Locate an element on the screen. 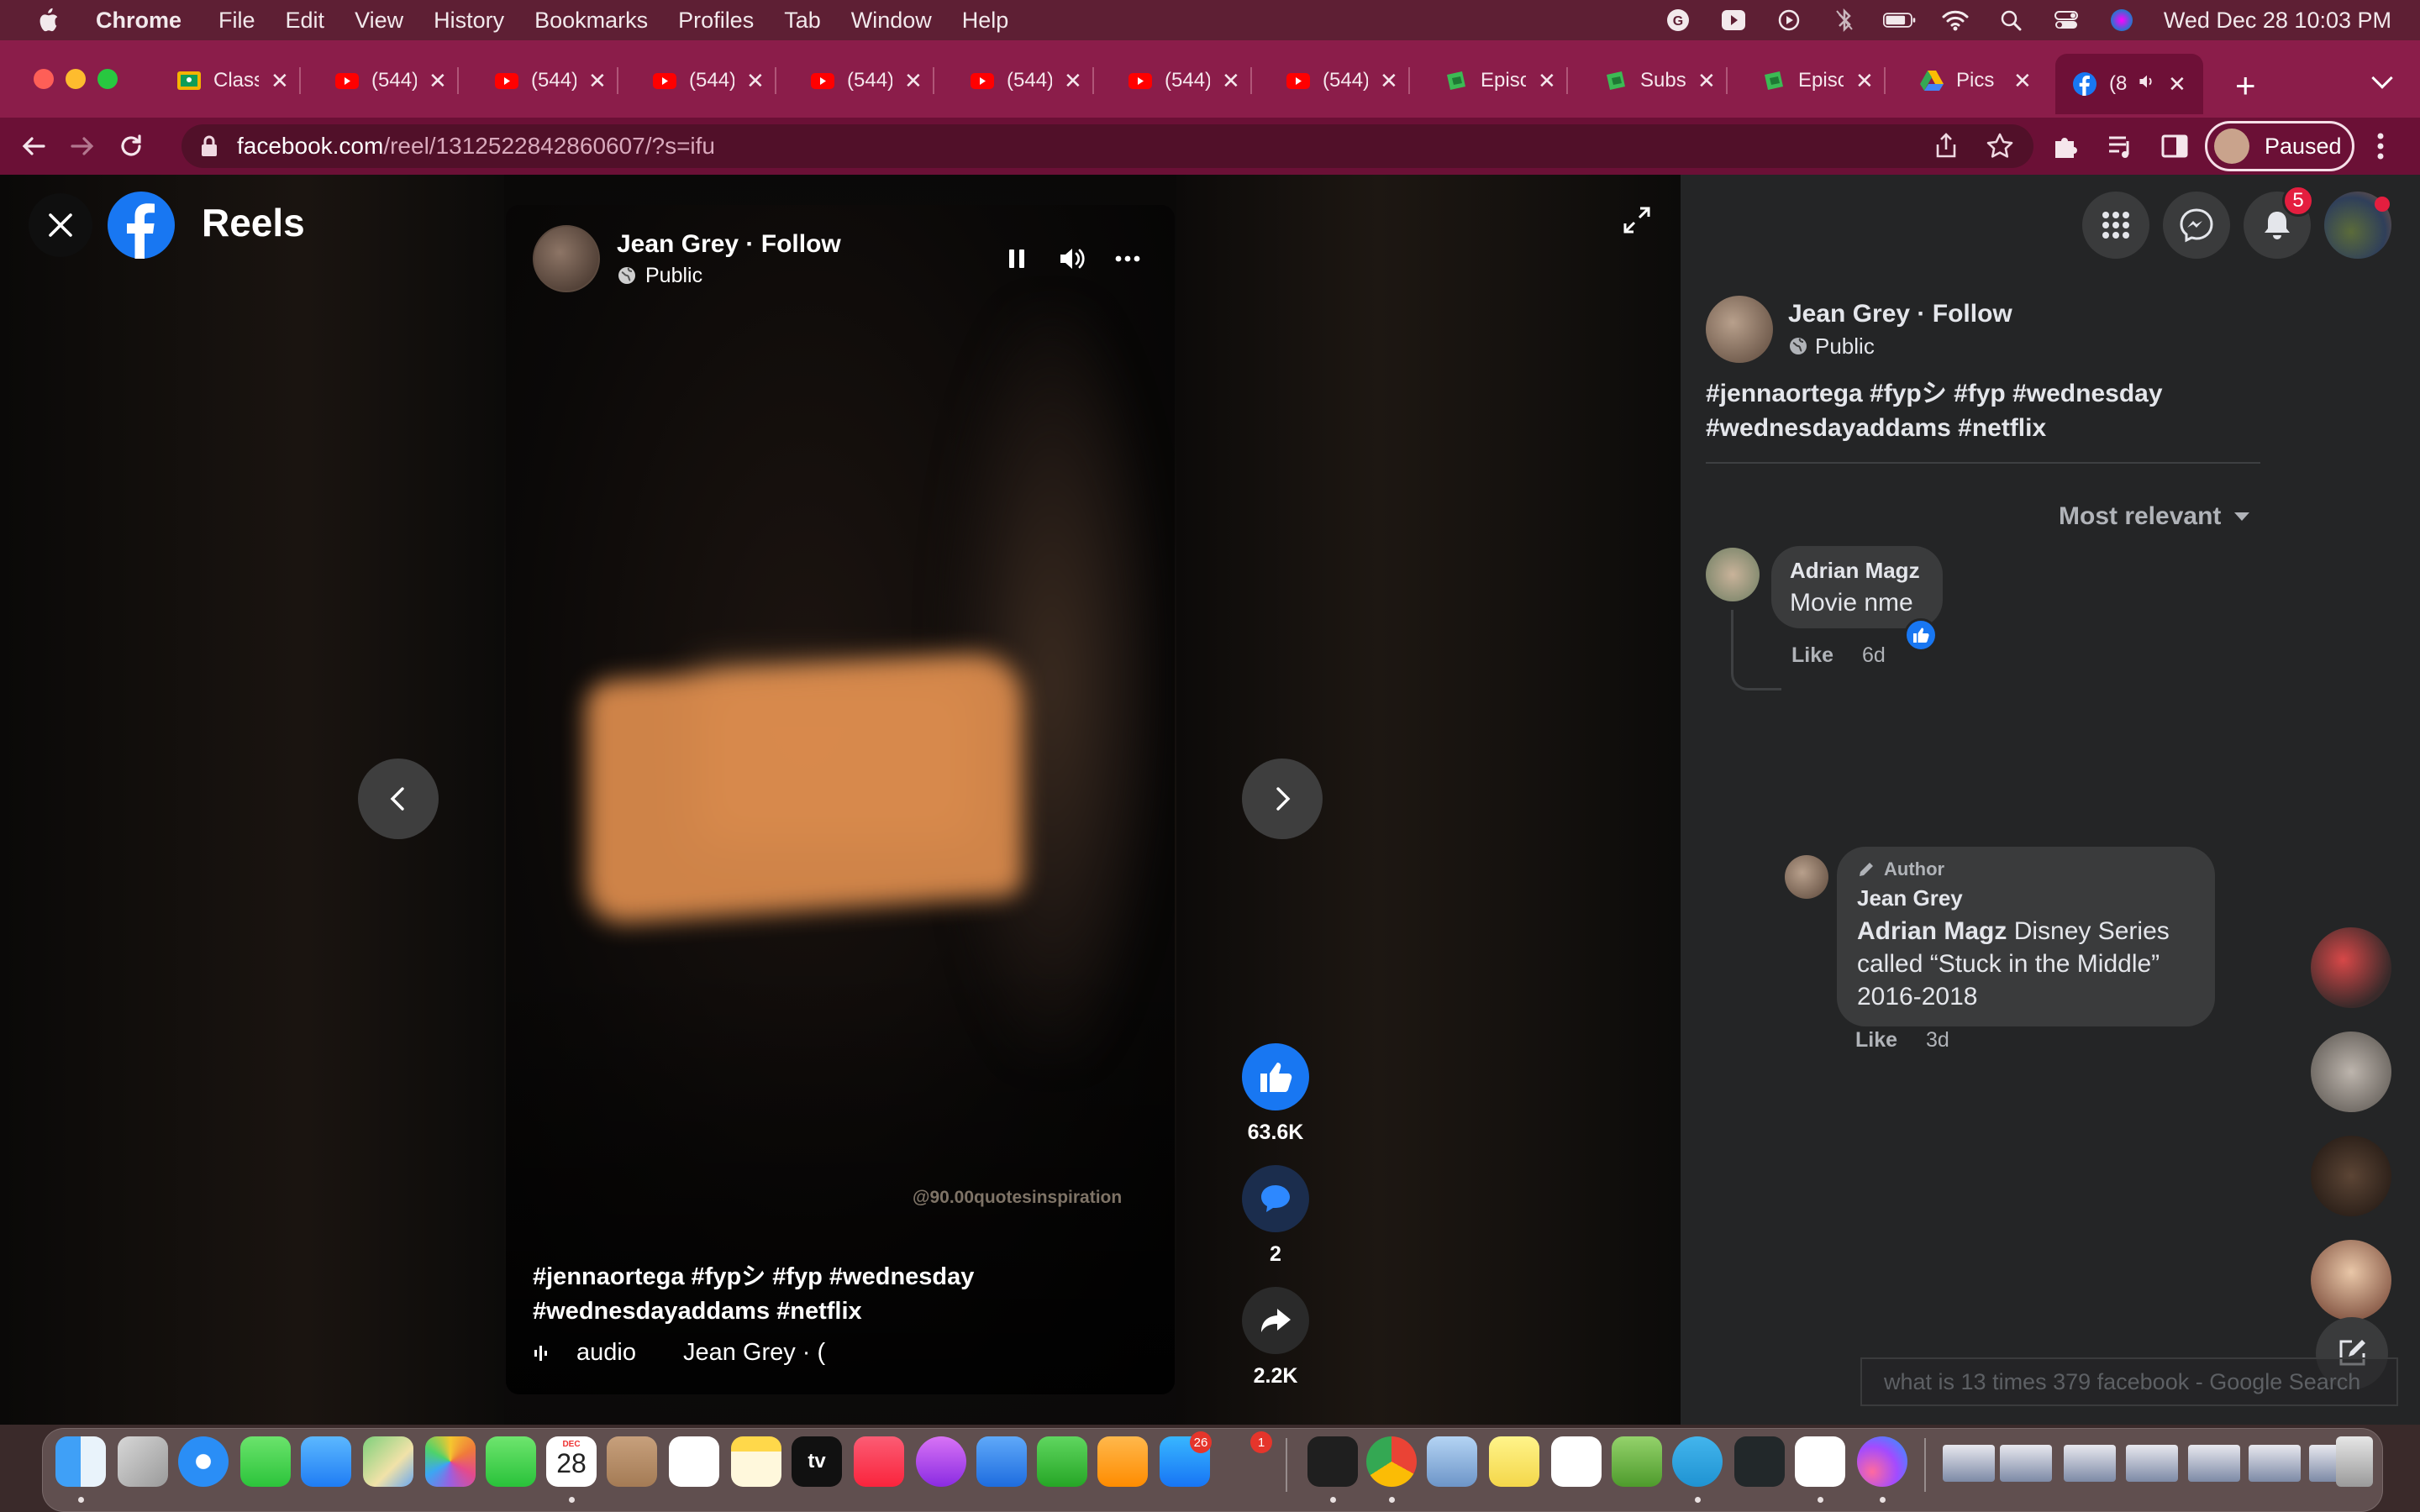 Image resolution: width=2420 pixels, height=1512 pixels. menu-file: File is located at coordinates (236, 21).